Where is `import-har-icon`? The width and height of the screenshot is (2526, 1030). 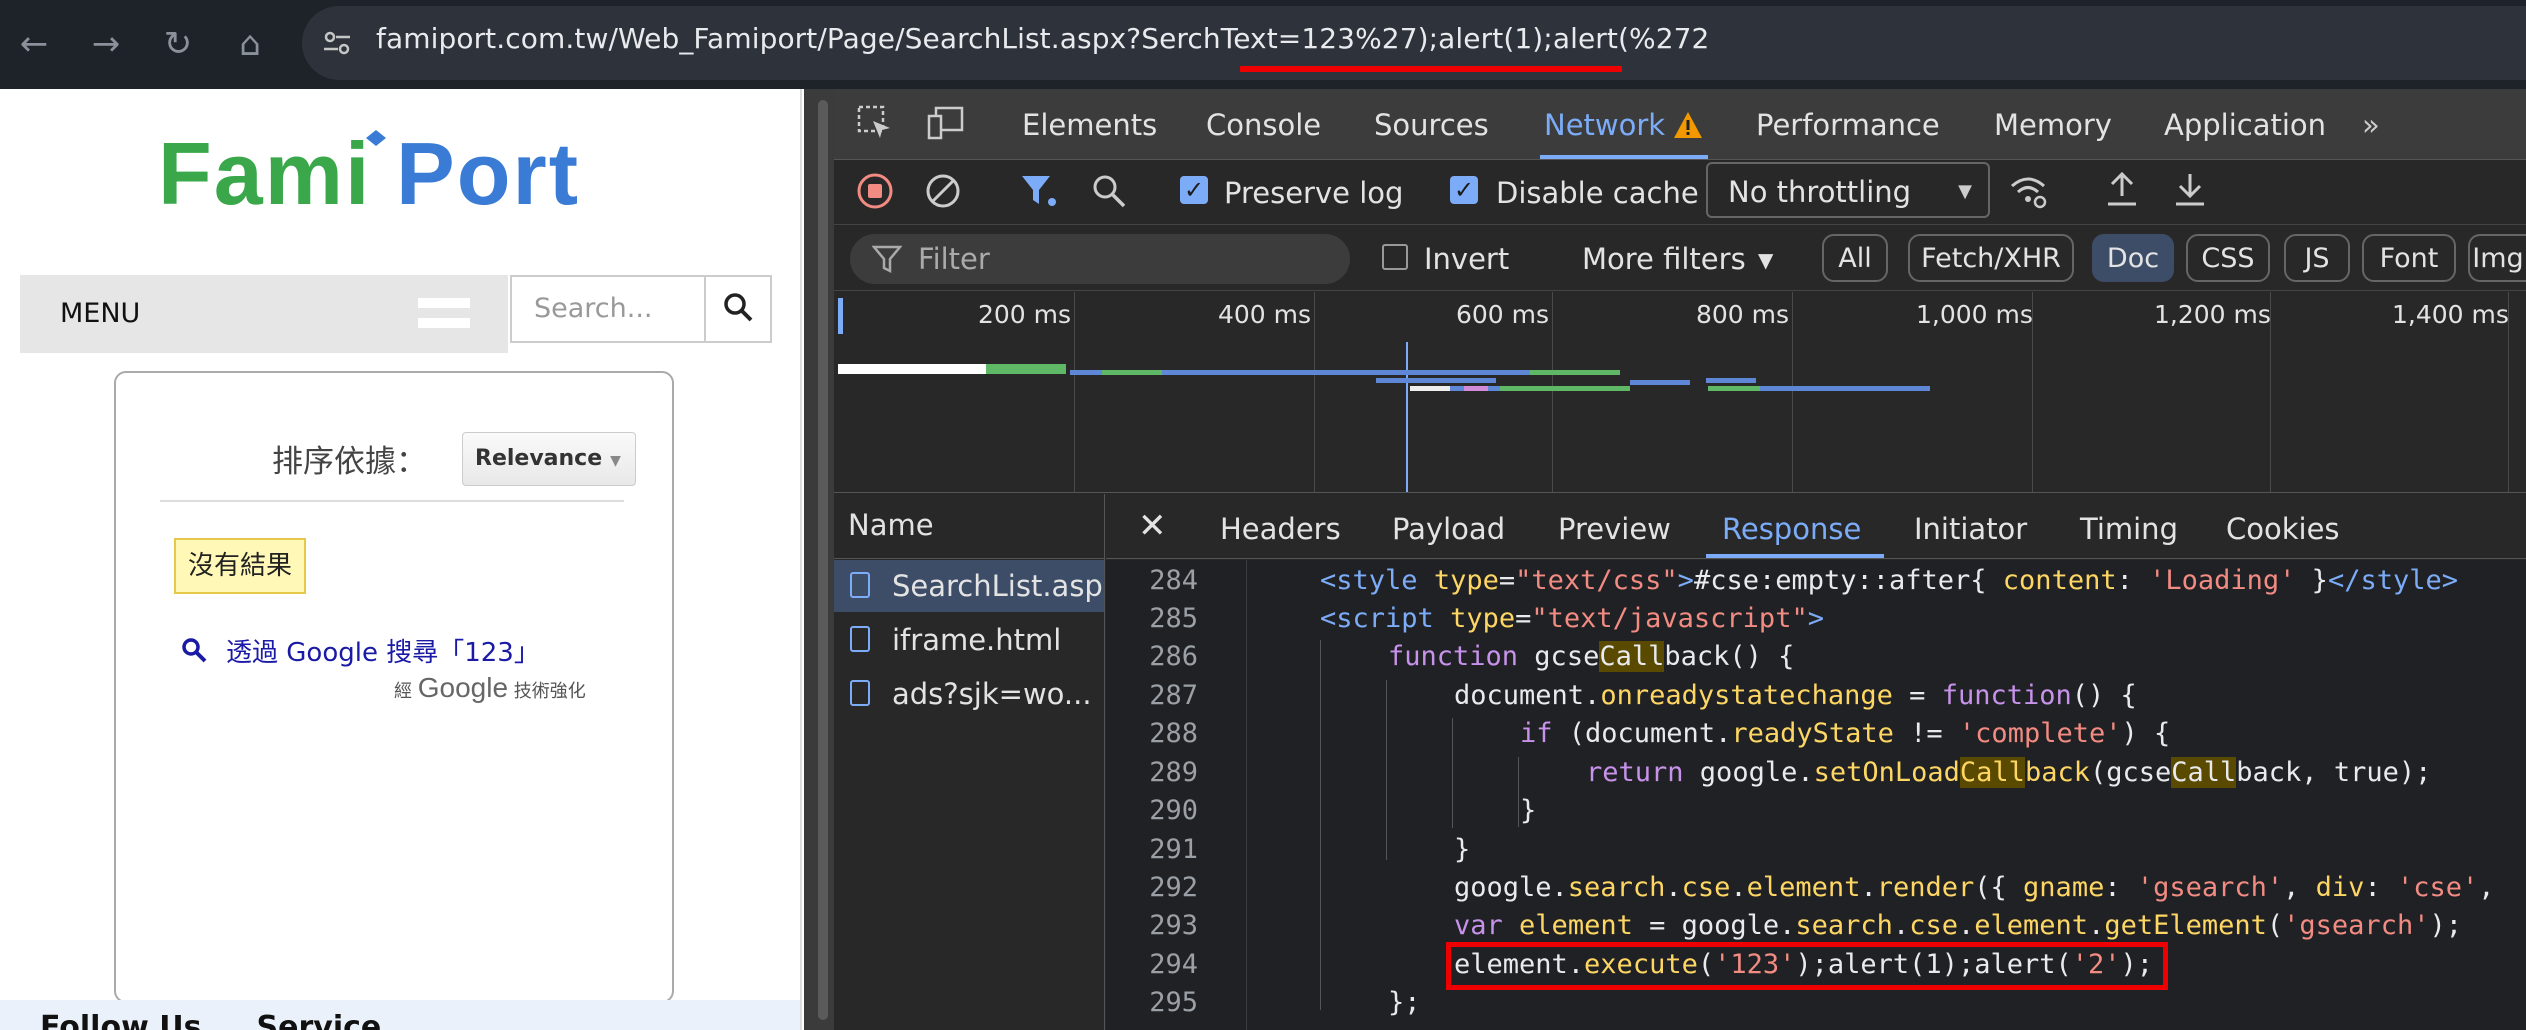 import-har-icon is located at coordinates (2122, 192).